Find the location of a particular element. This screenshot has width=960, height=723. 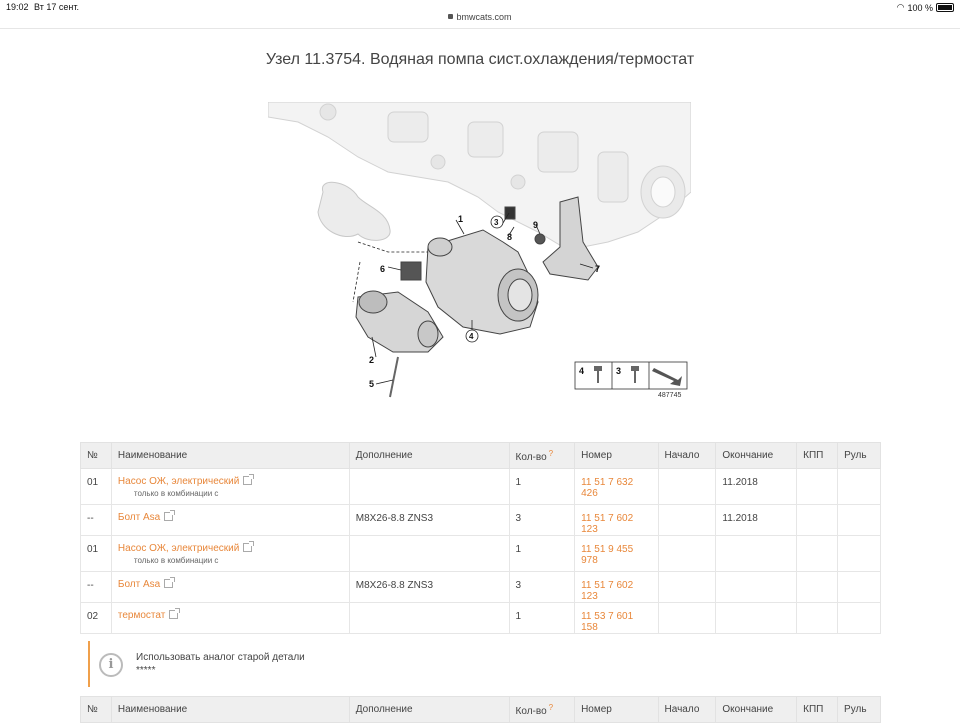

callout-3-circle: 3 is located at coordinates (497, 222).